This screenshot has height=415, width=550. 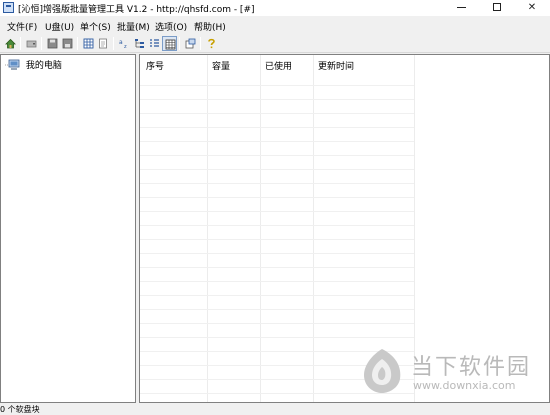 I want to click on help-icon, so click(x=211, y=43).